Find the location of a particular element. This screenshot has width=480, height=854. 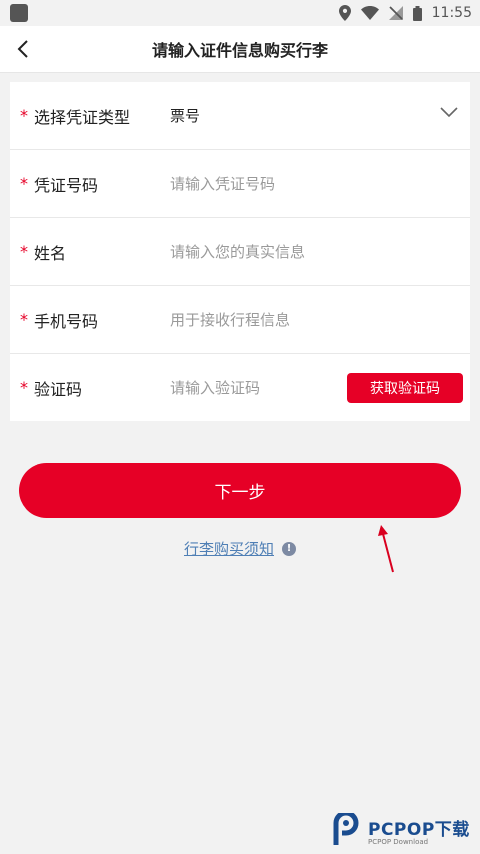

location-icon is located at coordinates (344, 13).